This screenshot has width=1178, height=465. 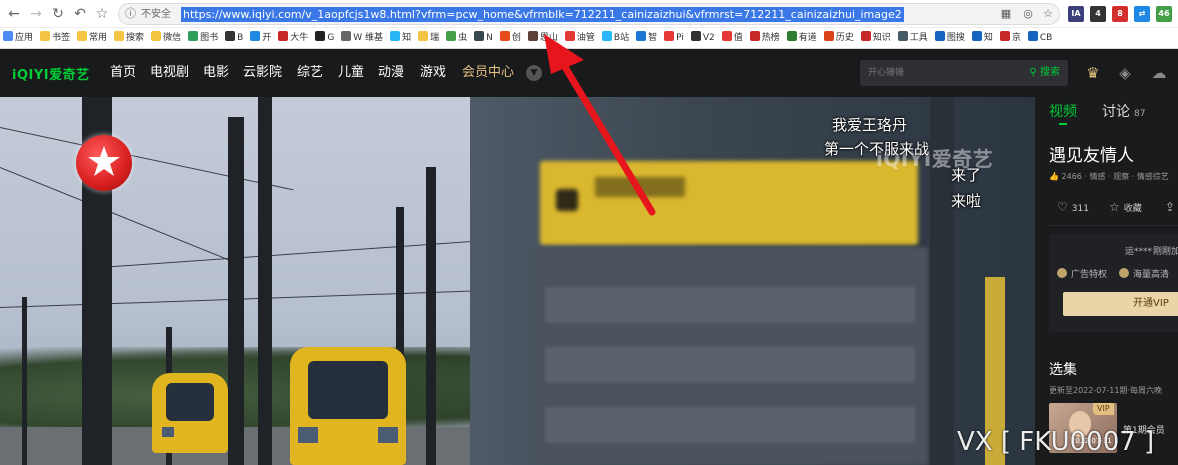 What do you see at coordinates (58, 14) in the screenshot?
I see `reload-icon: ↻` at bounding box center [58, 14].